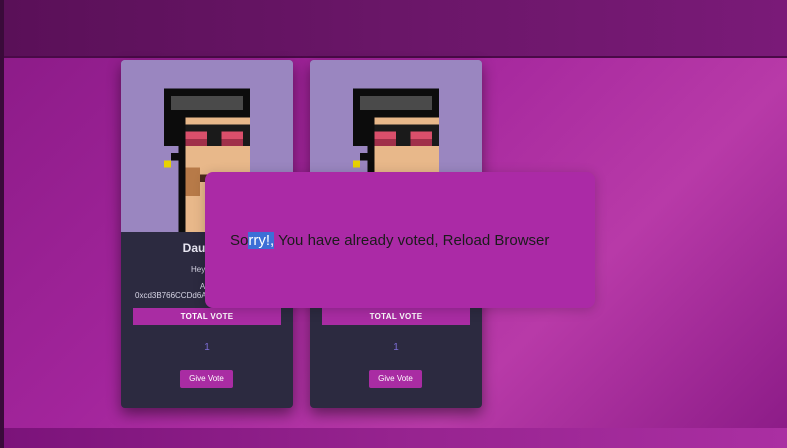 This screenshot has width=787, height=448. I want to click on top-navbar, so click(395, 29).